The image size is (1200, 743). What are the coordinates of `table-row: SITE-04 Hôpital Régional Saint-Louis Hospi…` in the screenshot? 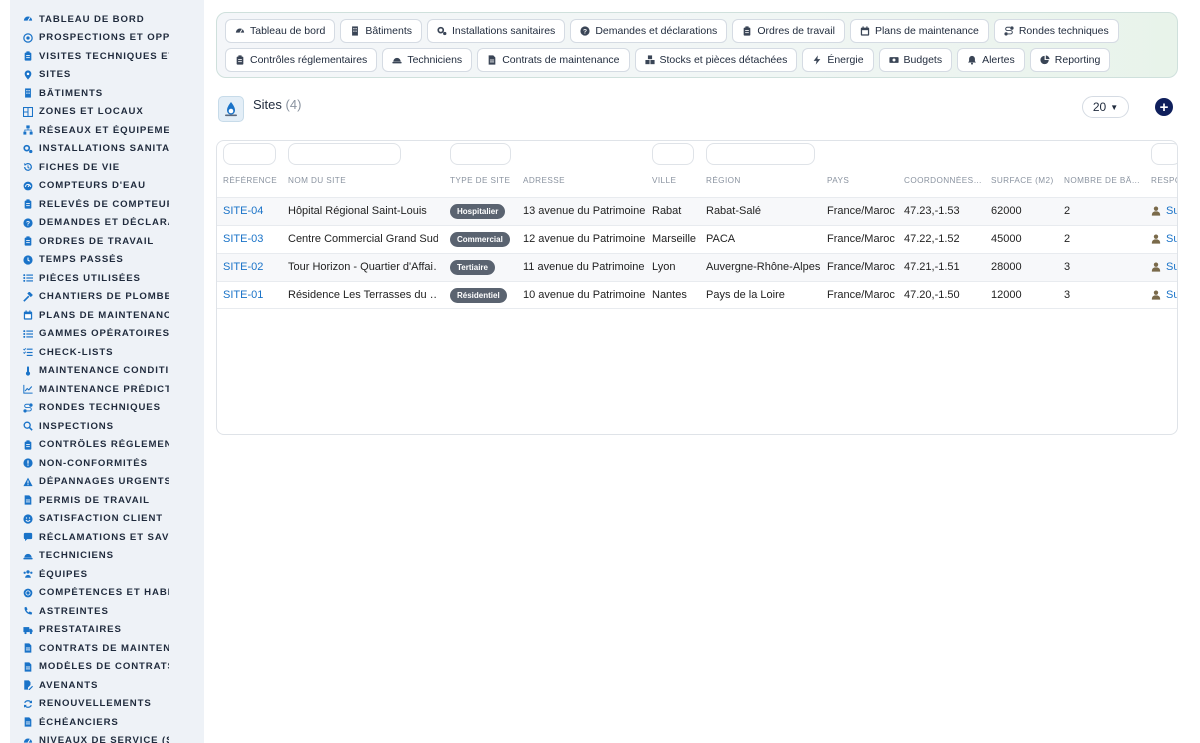 It's located at (697, 211).